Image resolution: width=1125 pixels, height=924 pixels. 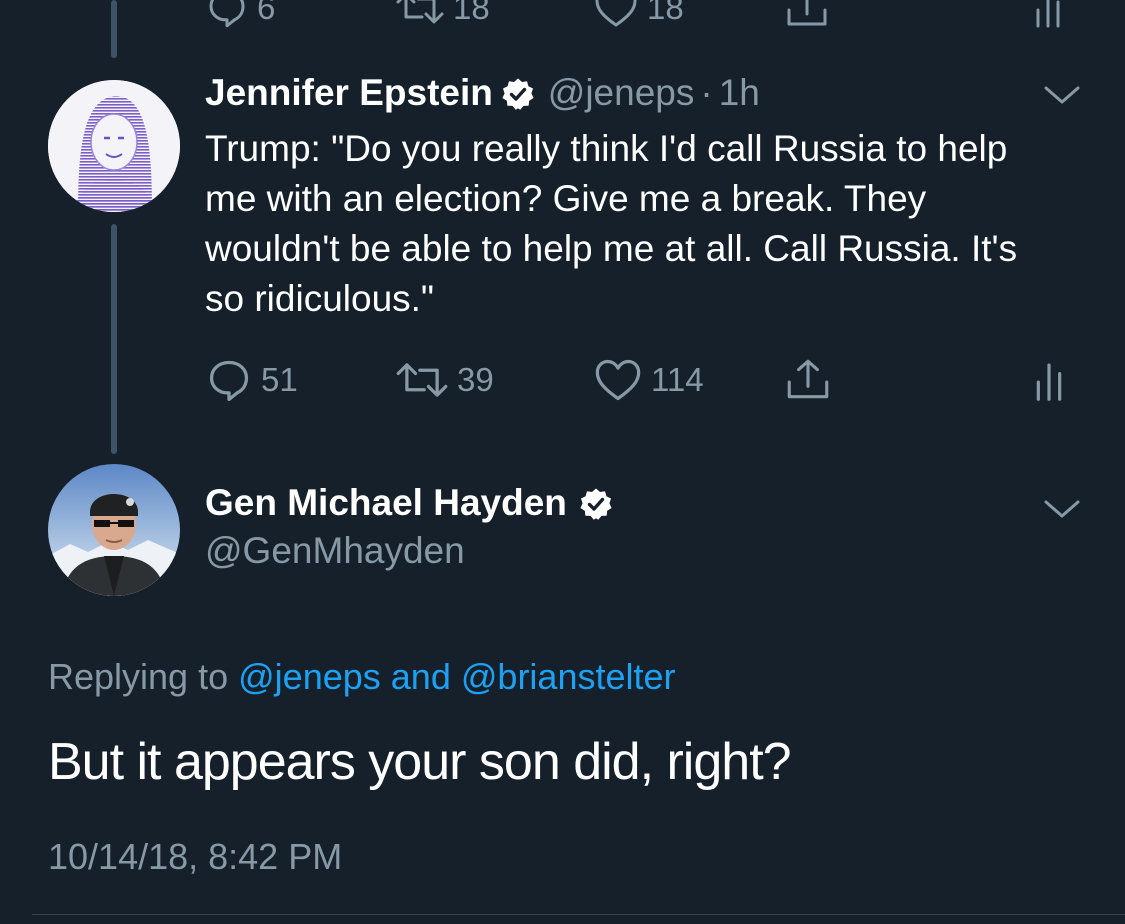 I want to click on prev-share-button, so click(x=807, y=15).